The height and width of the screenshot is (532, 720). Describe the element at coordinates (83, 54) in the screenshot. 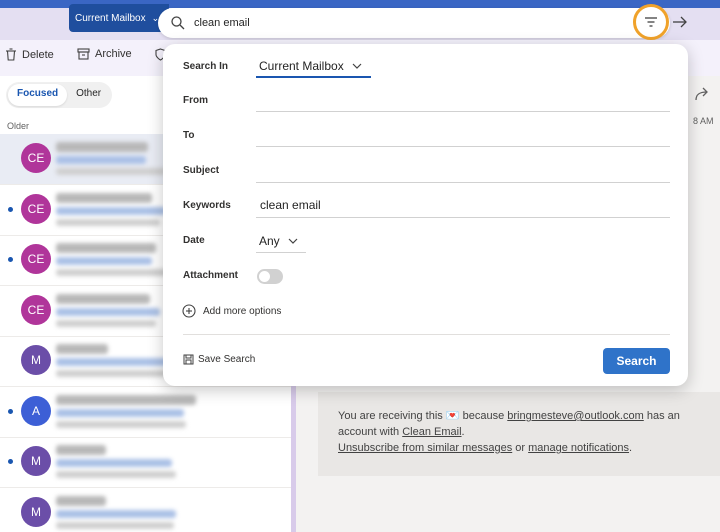

I see `archive-icon` at that location.